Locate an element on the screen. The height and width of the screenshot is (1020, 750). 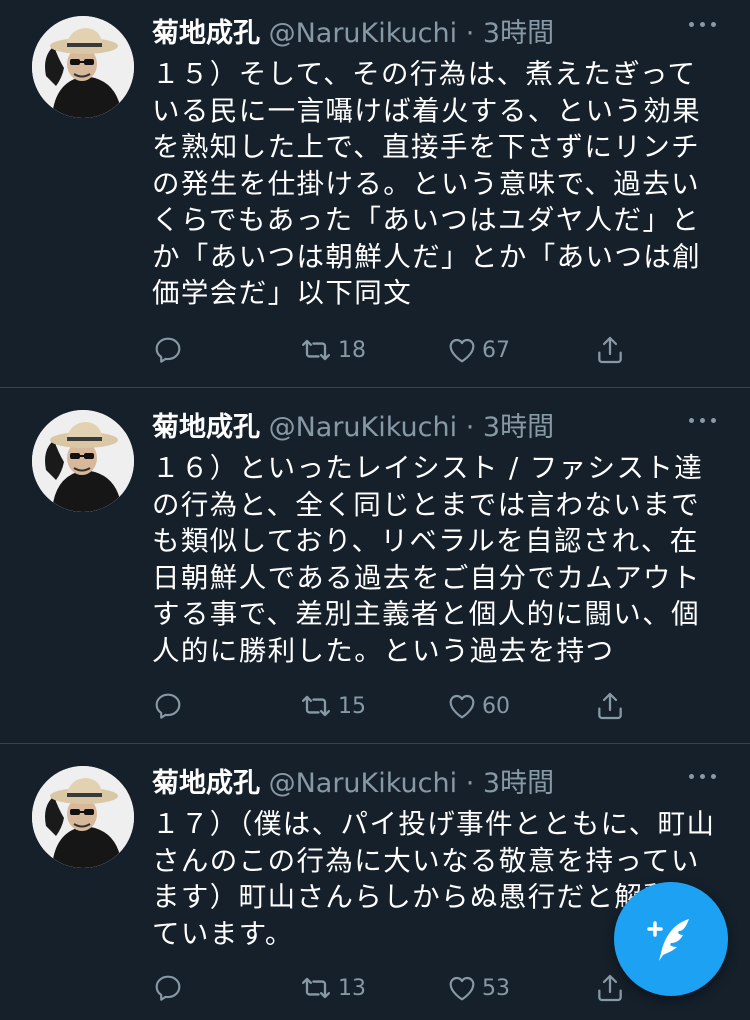
compose-tweet-button is located at coordinates (671, 939).